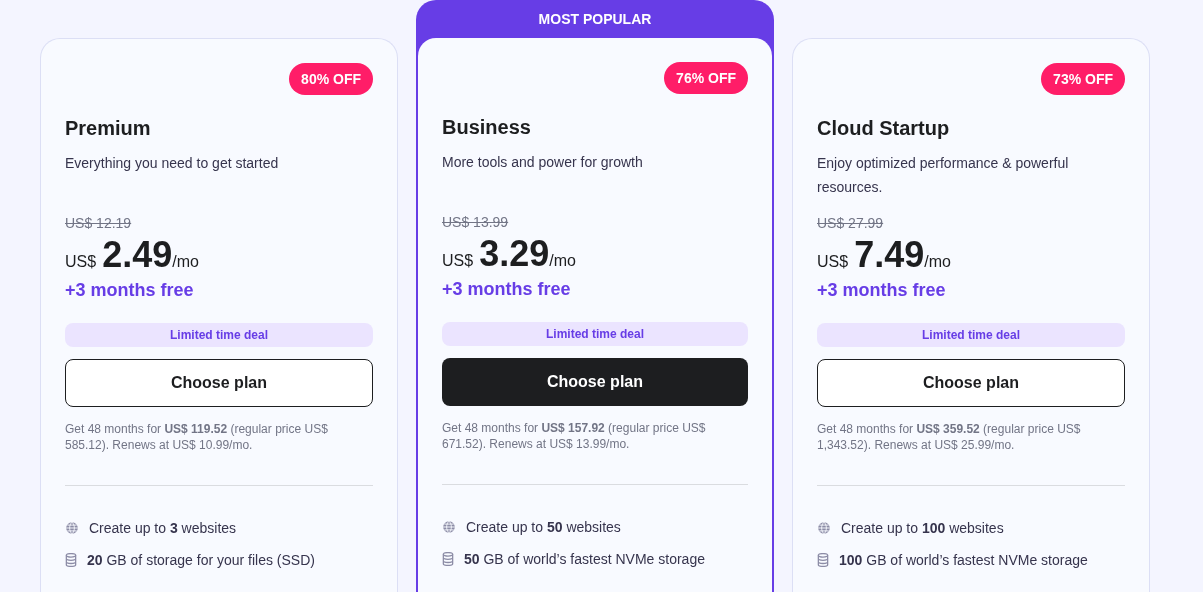  Describe the element at coordinates (706, 78) in the screenshot. I see `discount-badge: 76% OFF` at that location.